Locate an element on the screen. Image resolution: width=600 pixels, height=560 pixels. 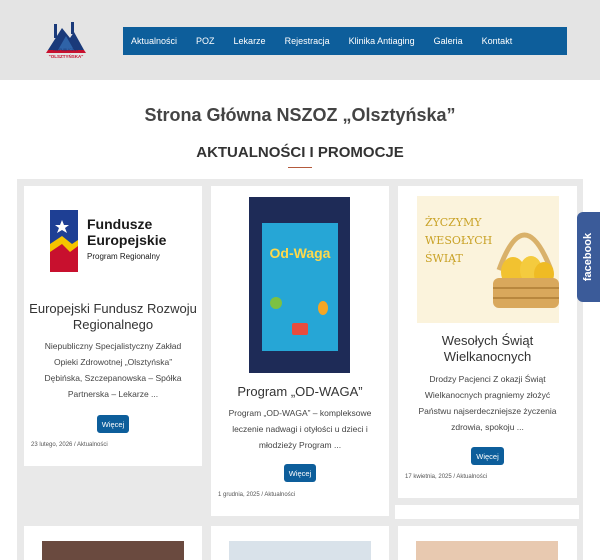
eu-funds-subtitle: Program Regionalny is located at coordinates (123, 256).